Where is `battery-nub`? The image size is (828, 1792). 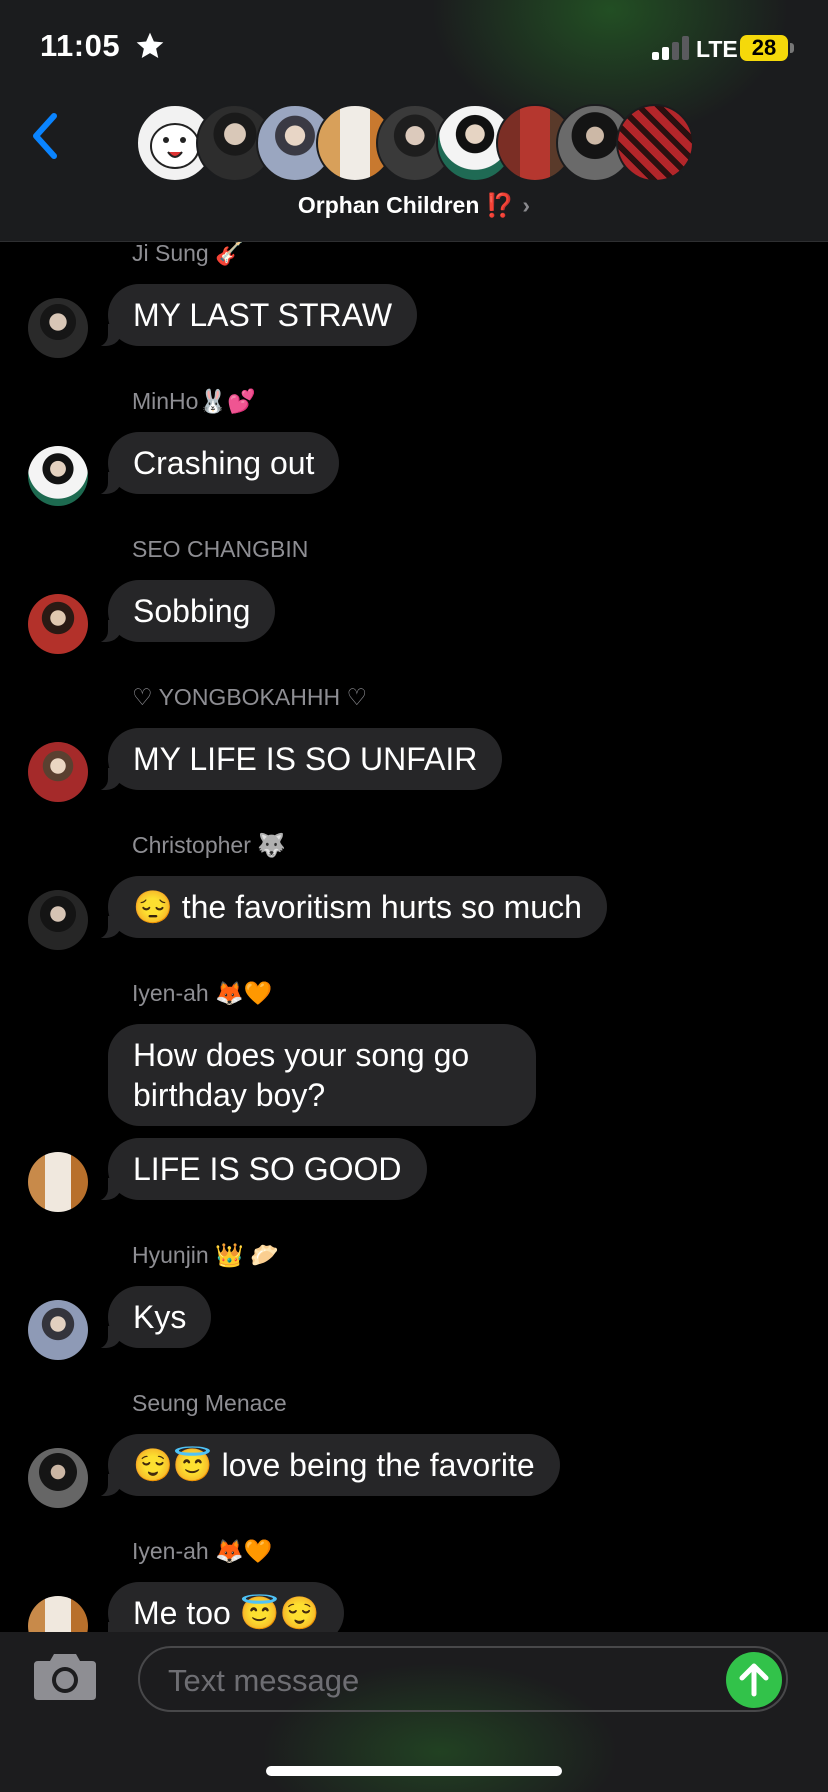
battery-nub is located at coordinates (792, 48).